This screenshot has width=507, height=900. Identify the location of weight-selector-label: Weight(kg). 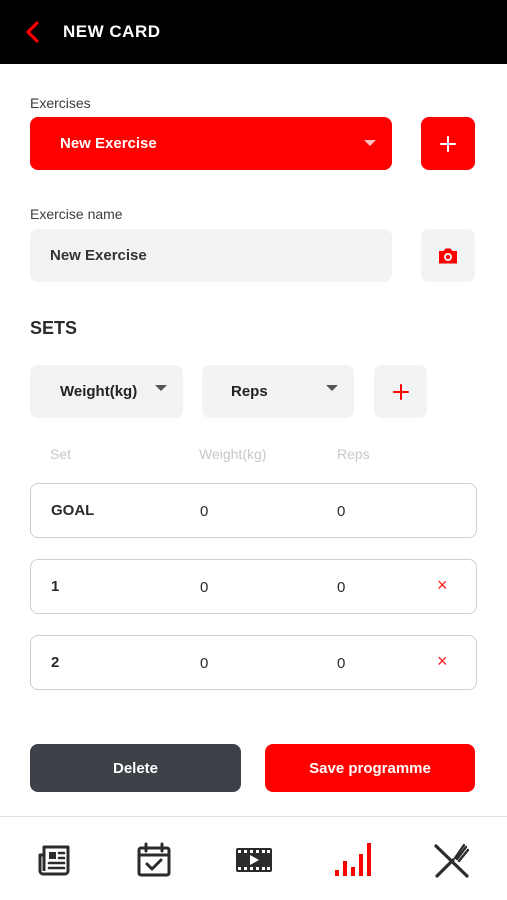
(99, 391).